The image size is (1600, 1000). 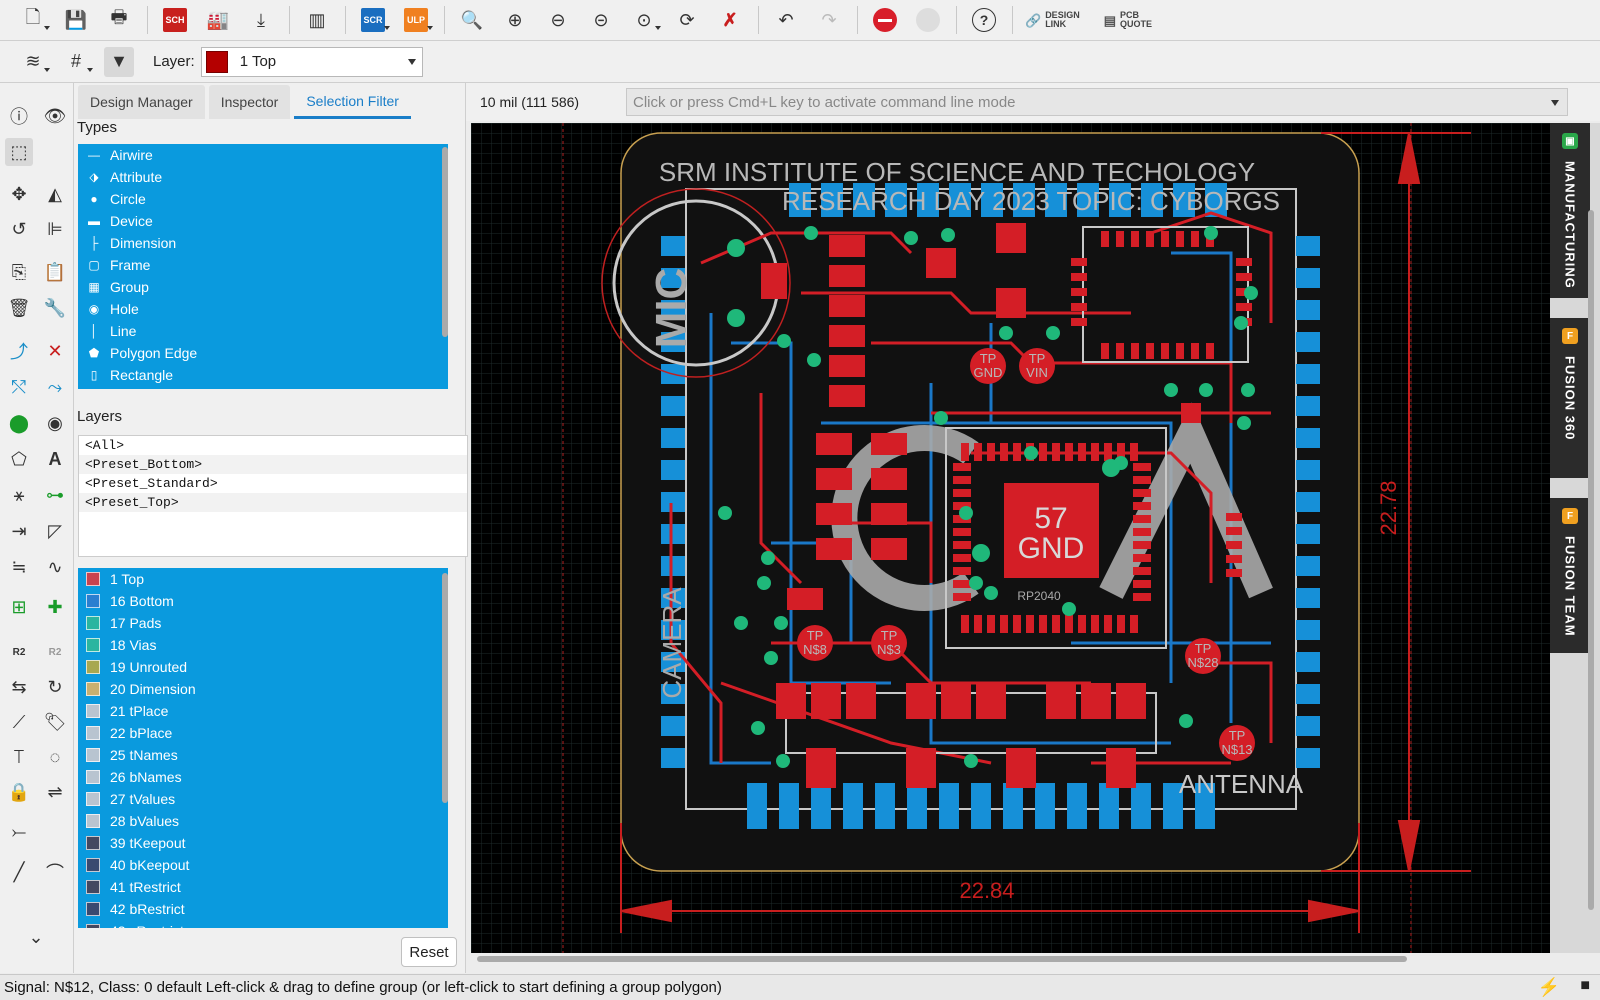 What do you see at coordinates (19, 607) in the screenshot?
I see `add-part-icon: ⊞` at bounding box center [19, 607].